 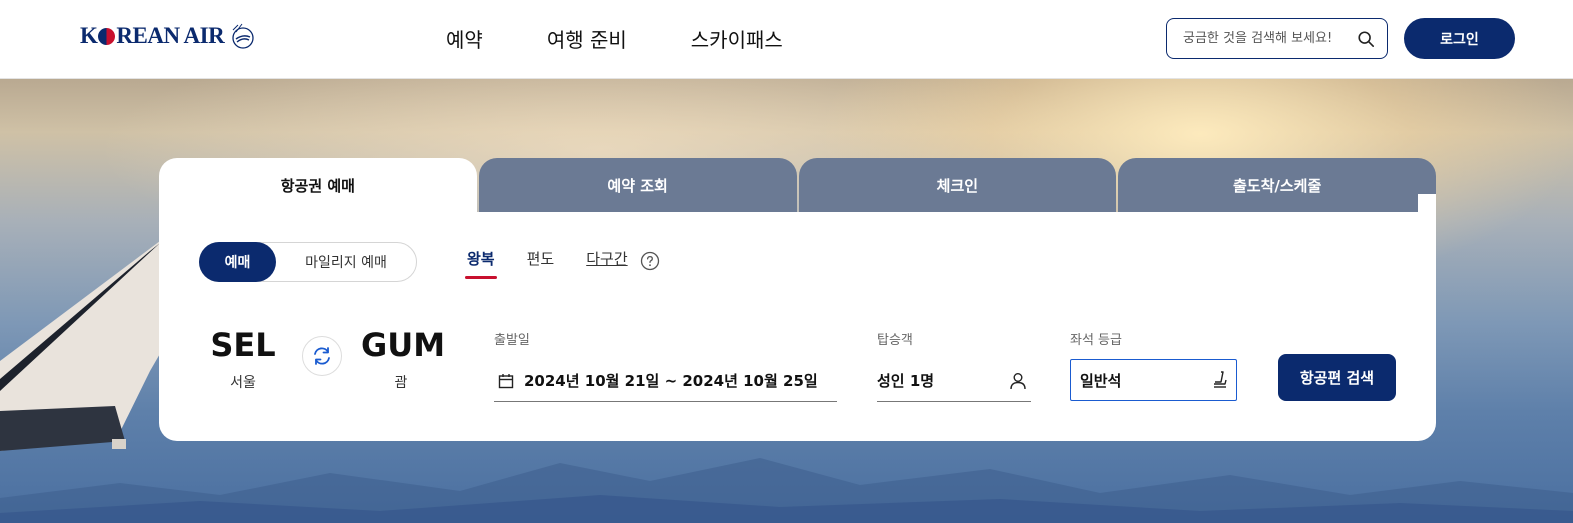 I want to click on trip-type-round: 왕복, so click(x=481, y=263).